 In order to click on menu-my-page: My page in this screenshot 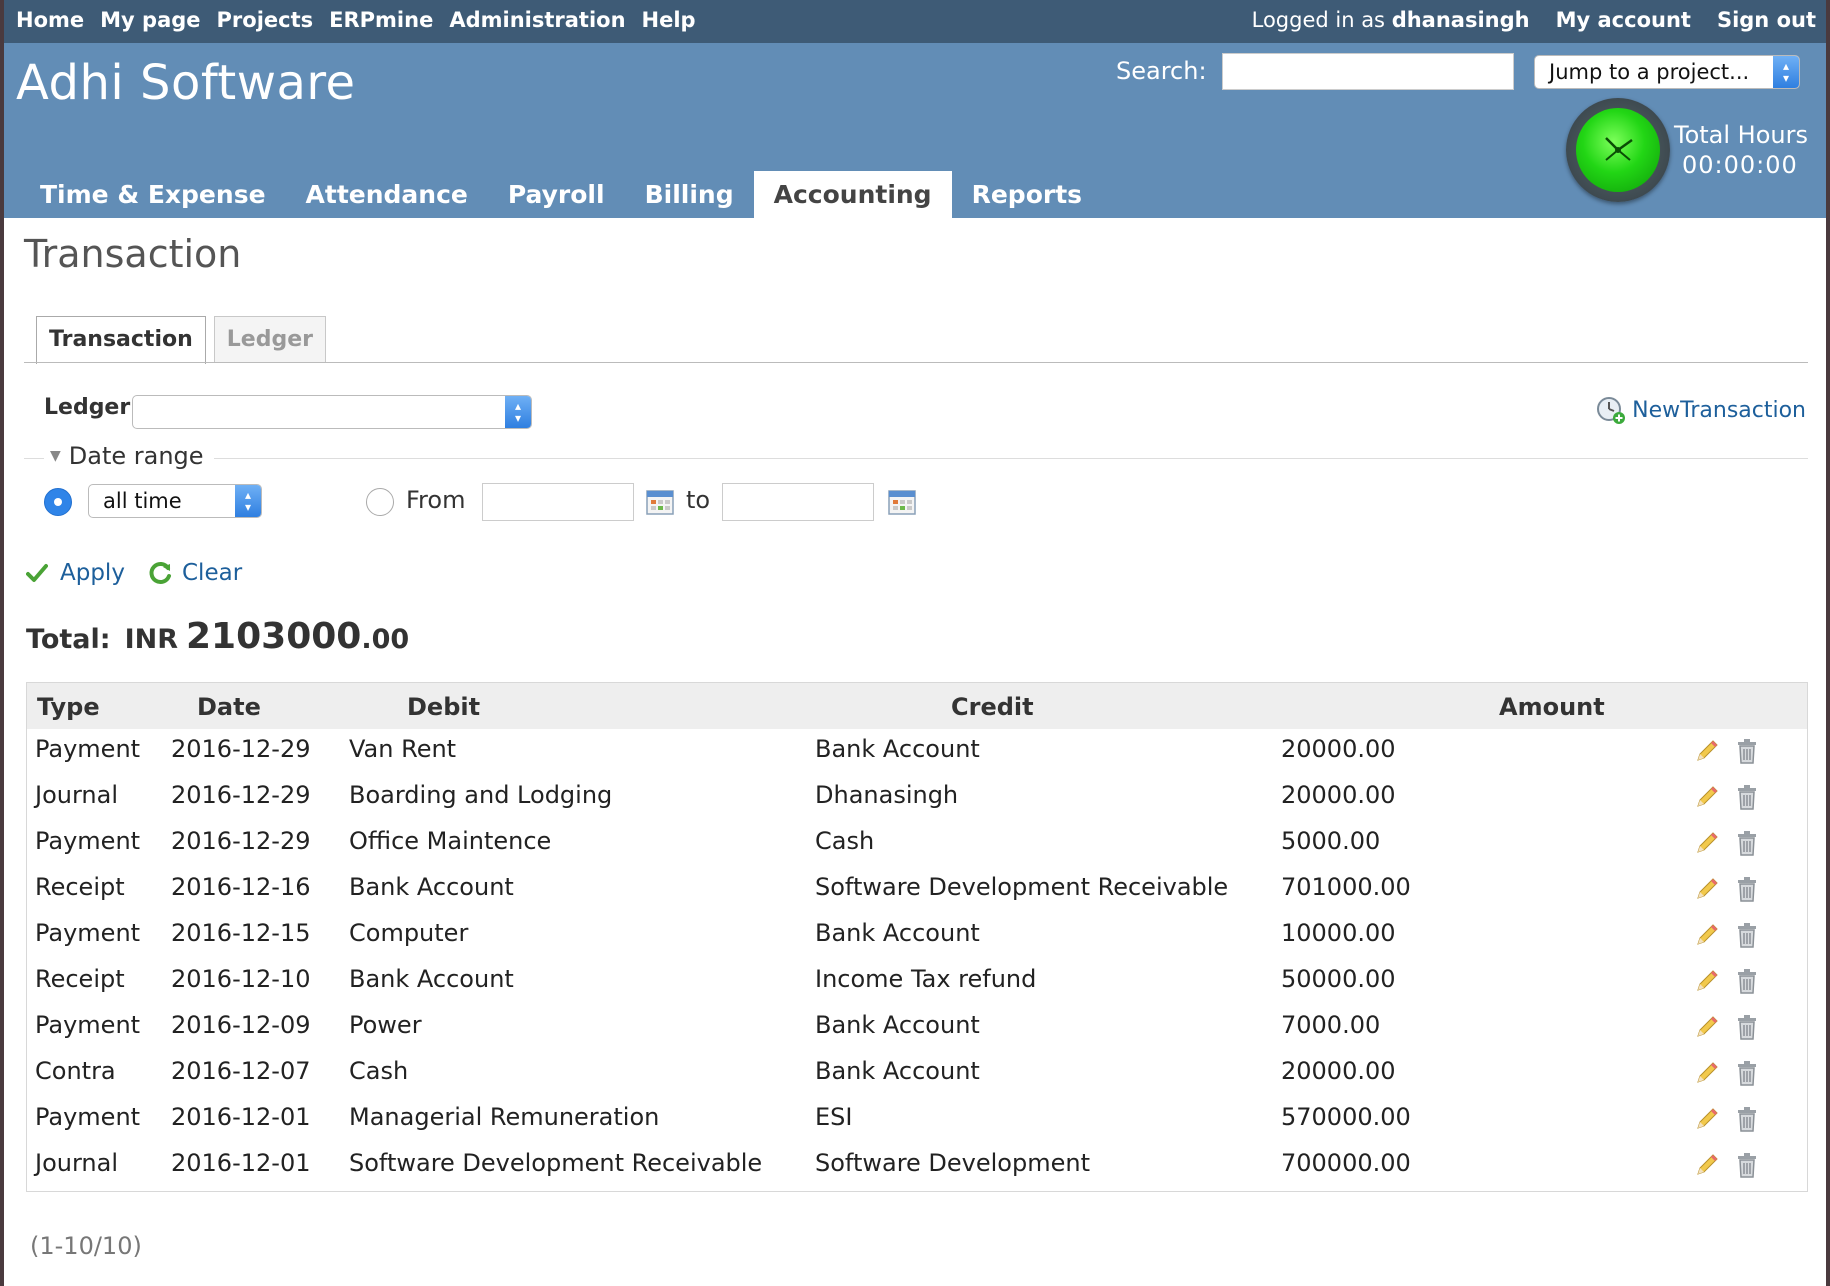, I will do `click(150, 20)`.